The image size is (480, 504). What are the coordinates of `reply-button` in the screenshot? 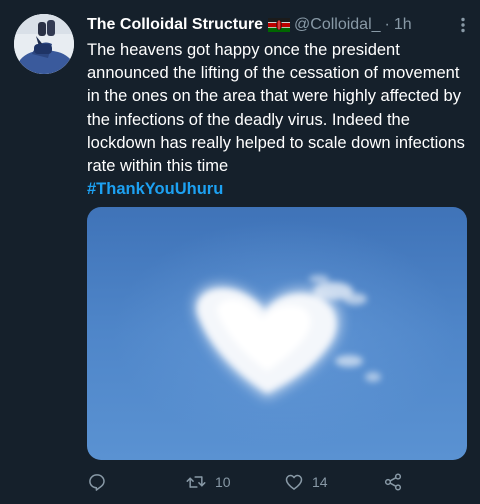 It's located at (101, 482).